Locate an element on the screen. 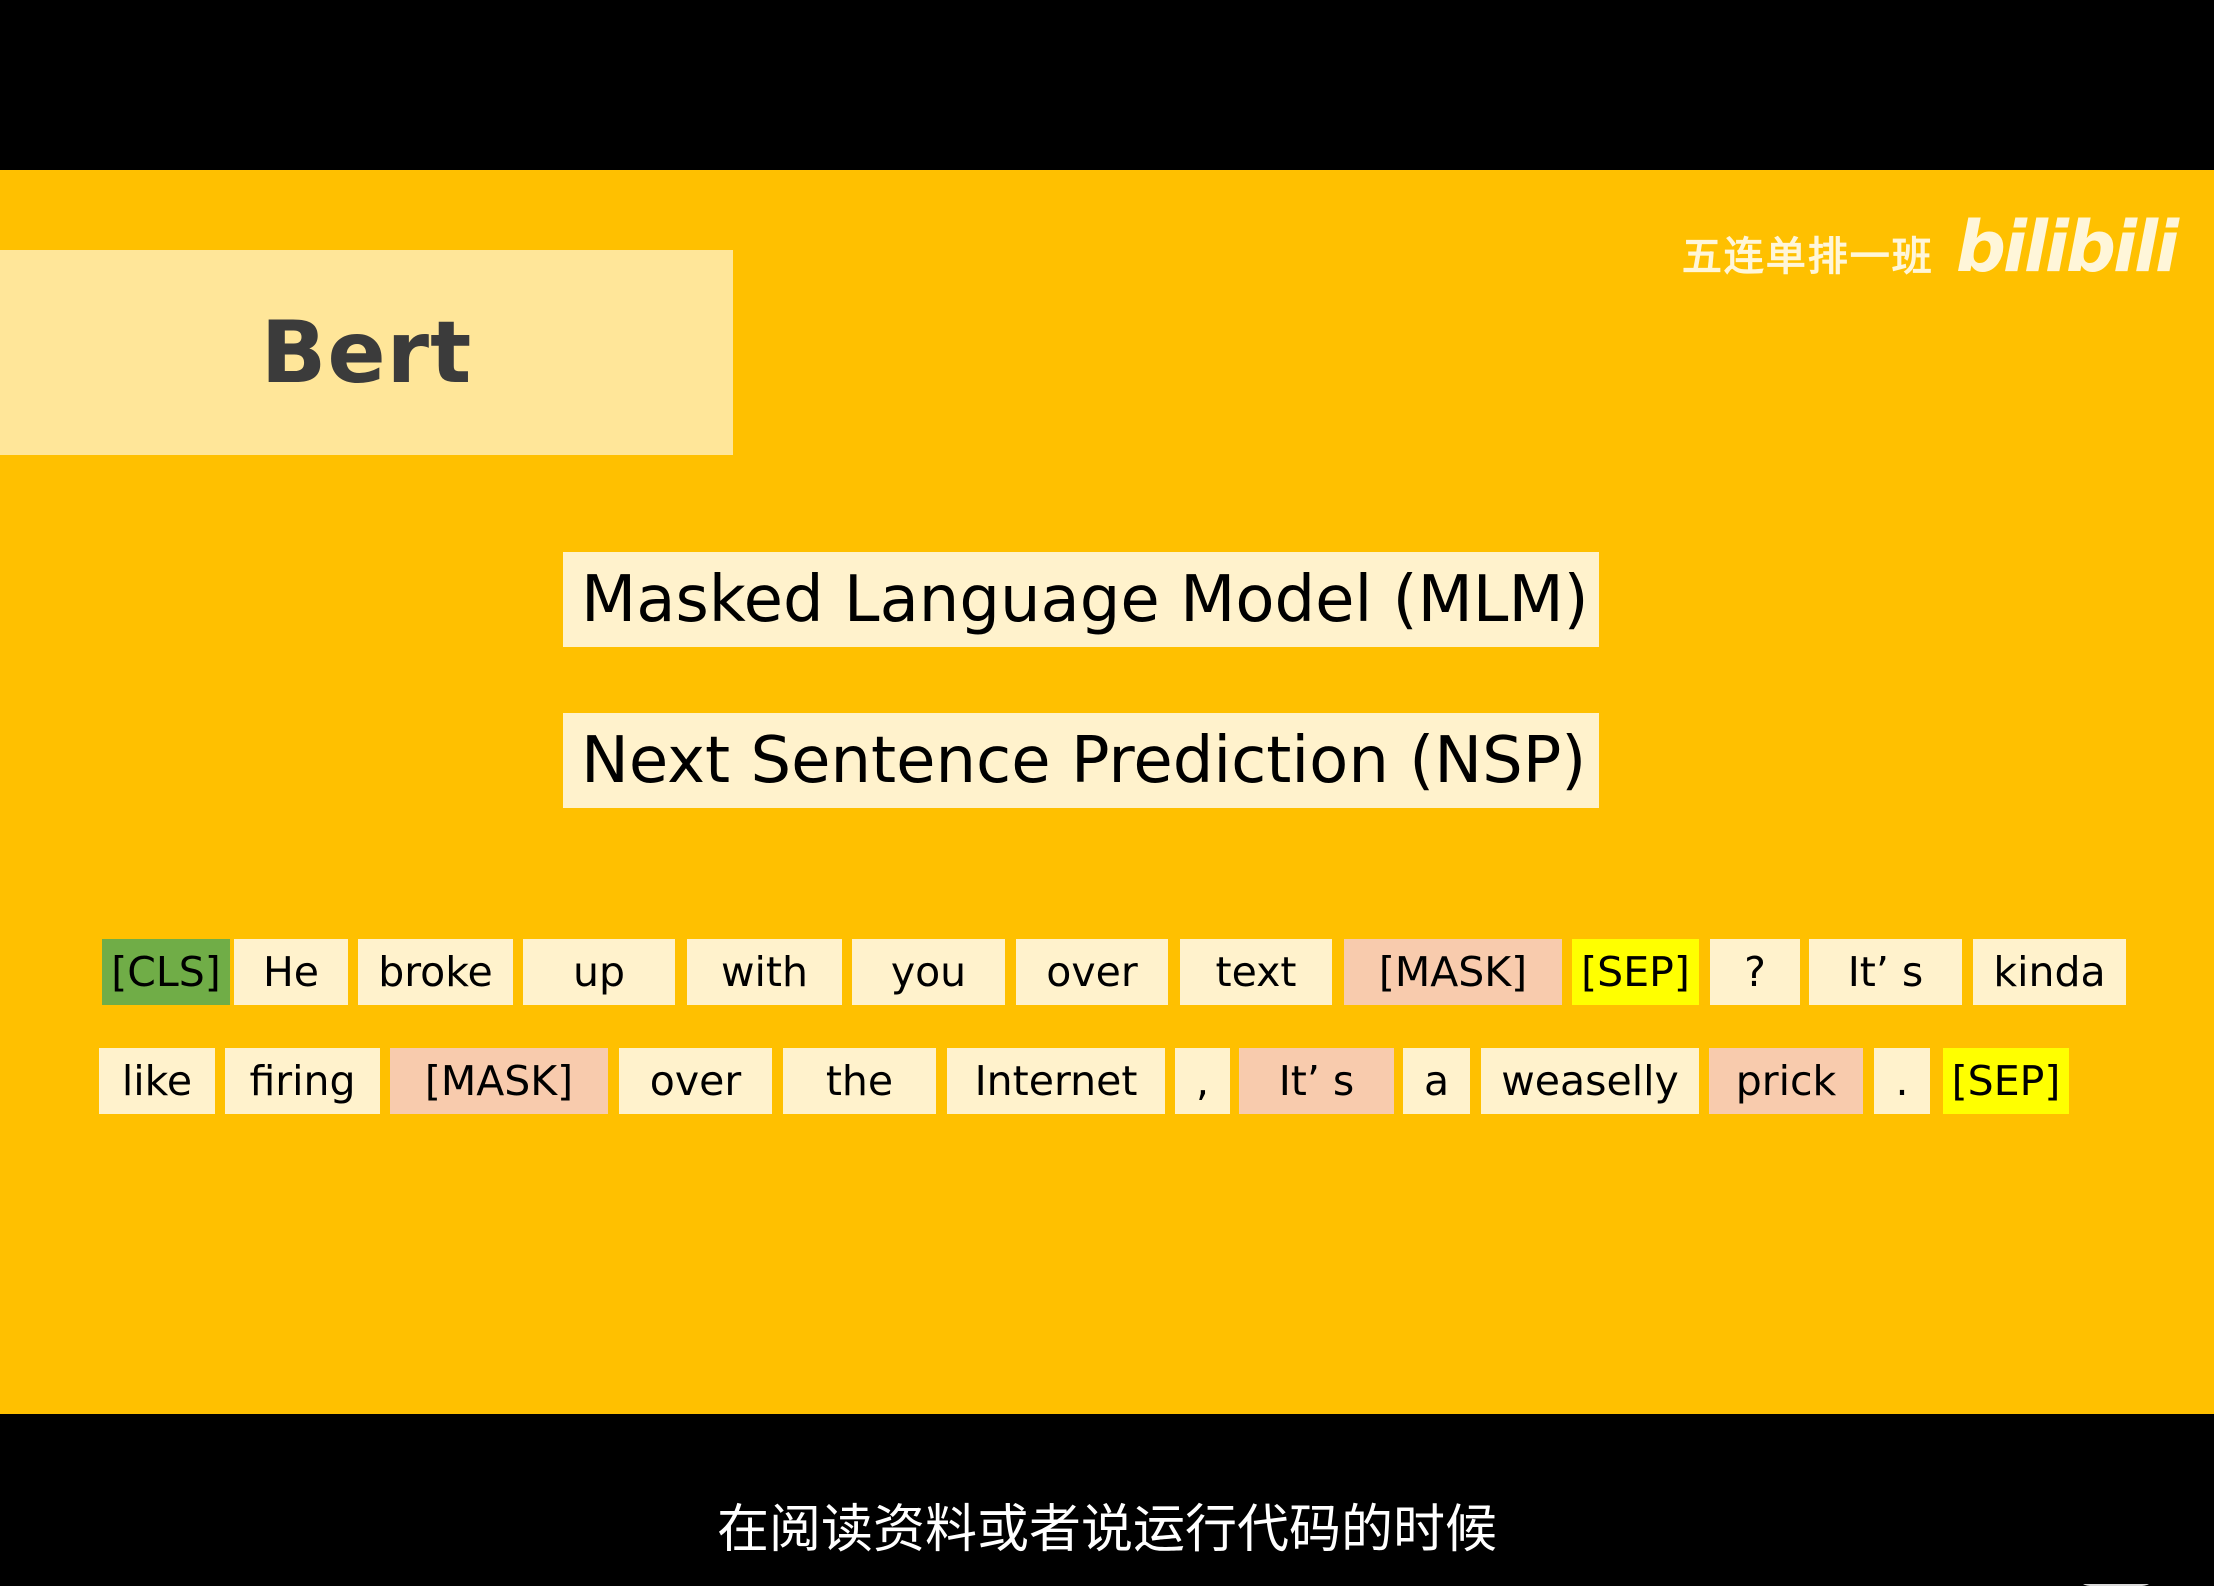  video-subtitle: 在阅读资料或者说运行代码的时候 is located at coordinates (1106, 1530).